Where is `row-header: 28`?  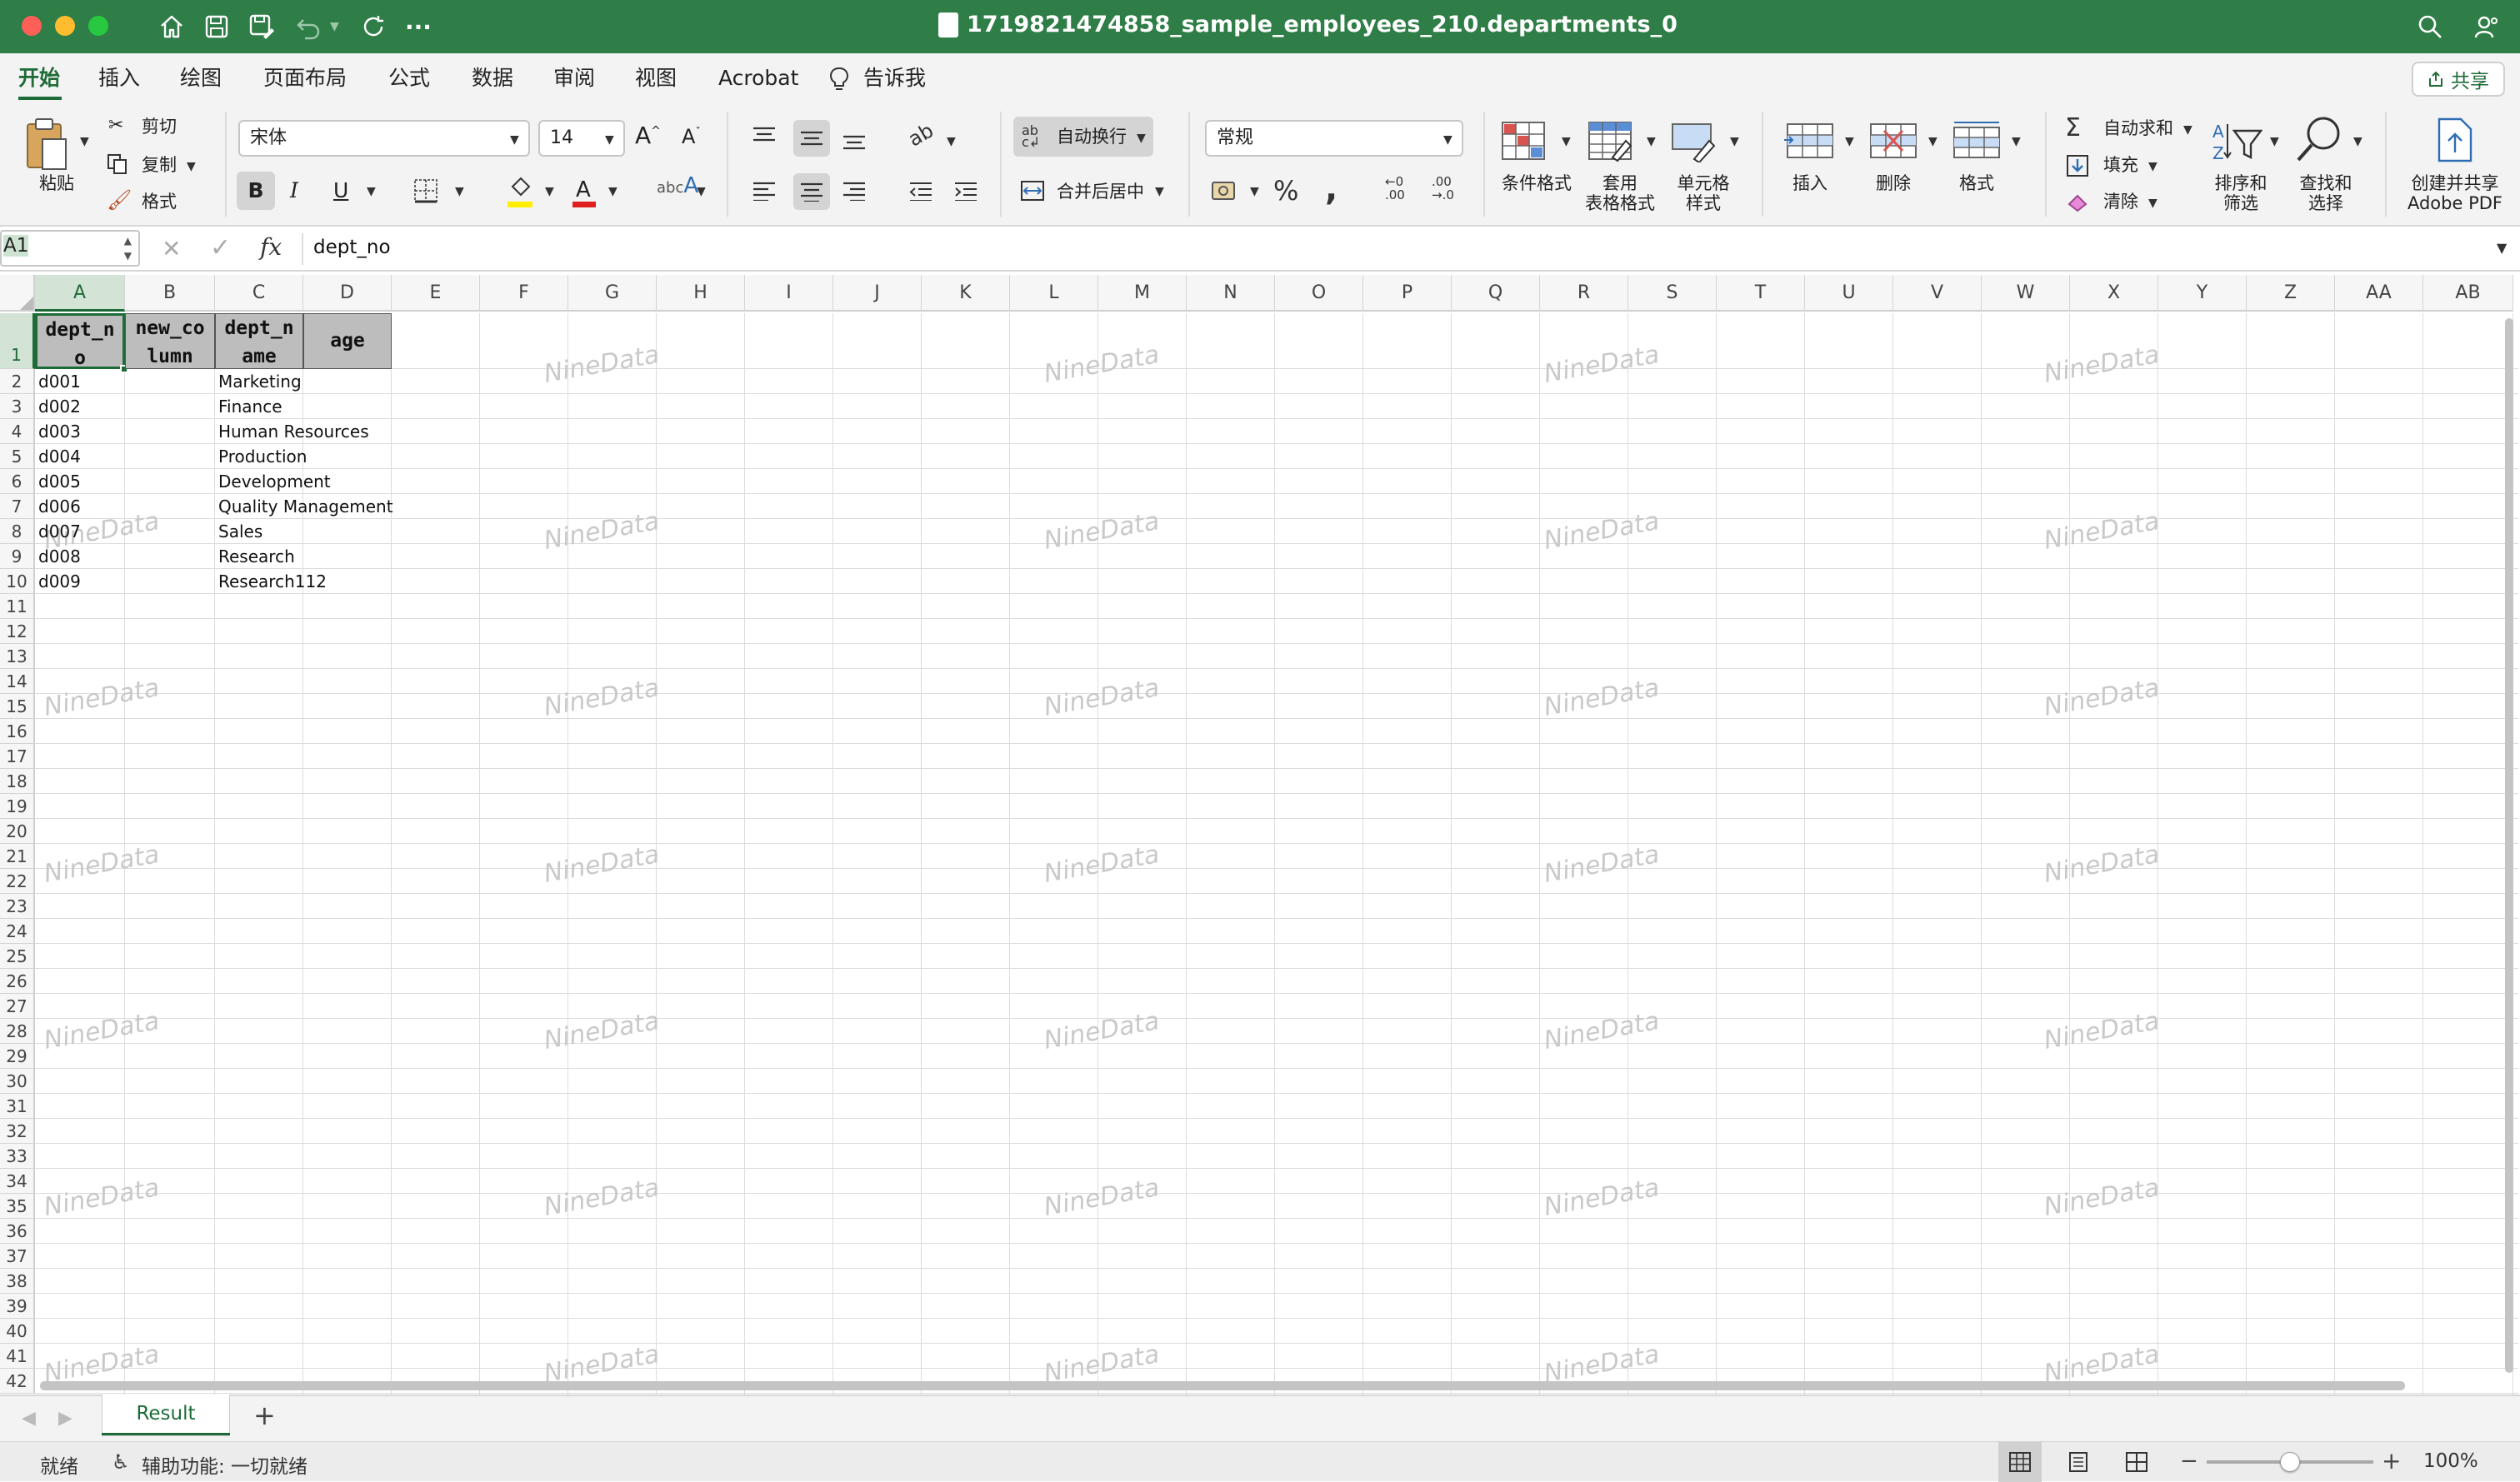 row-header: 28 is located at coordinates (17, 1031).